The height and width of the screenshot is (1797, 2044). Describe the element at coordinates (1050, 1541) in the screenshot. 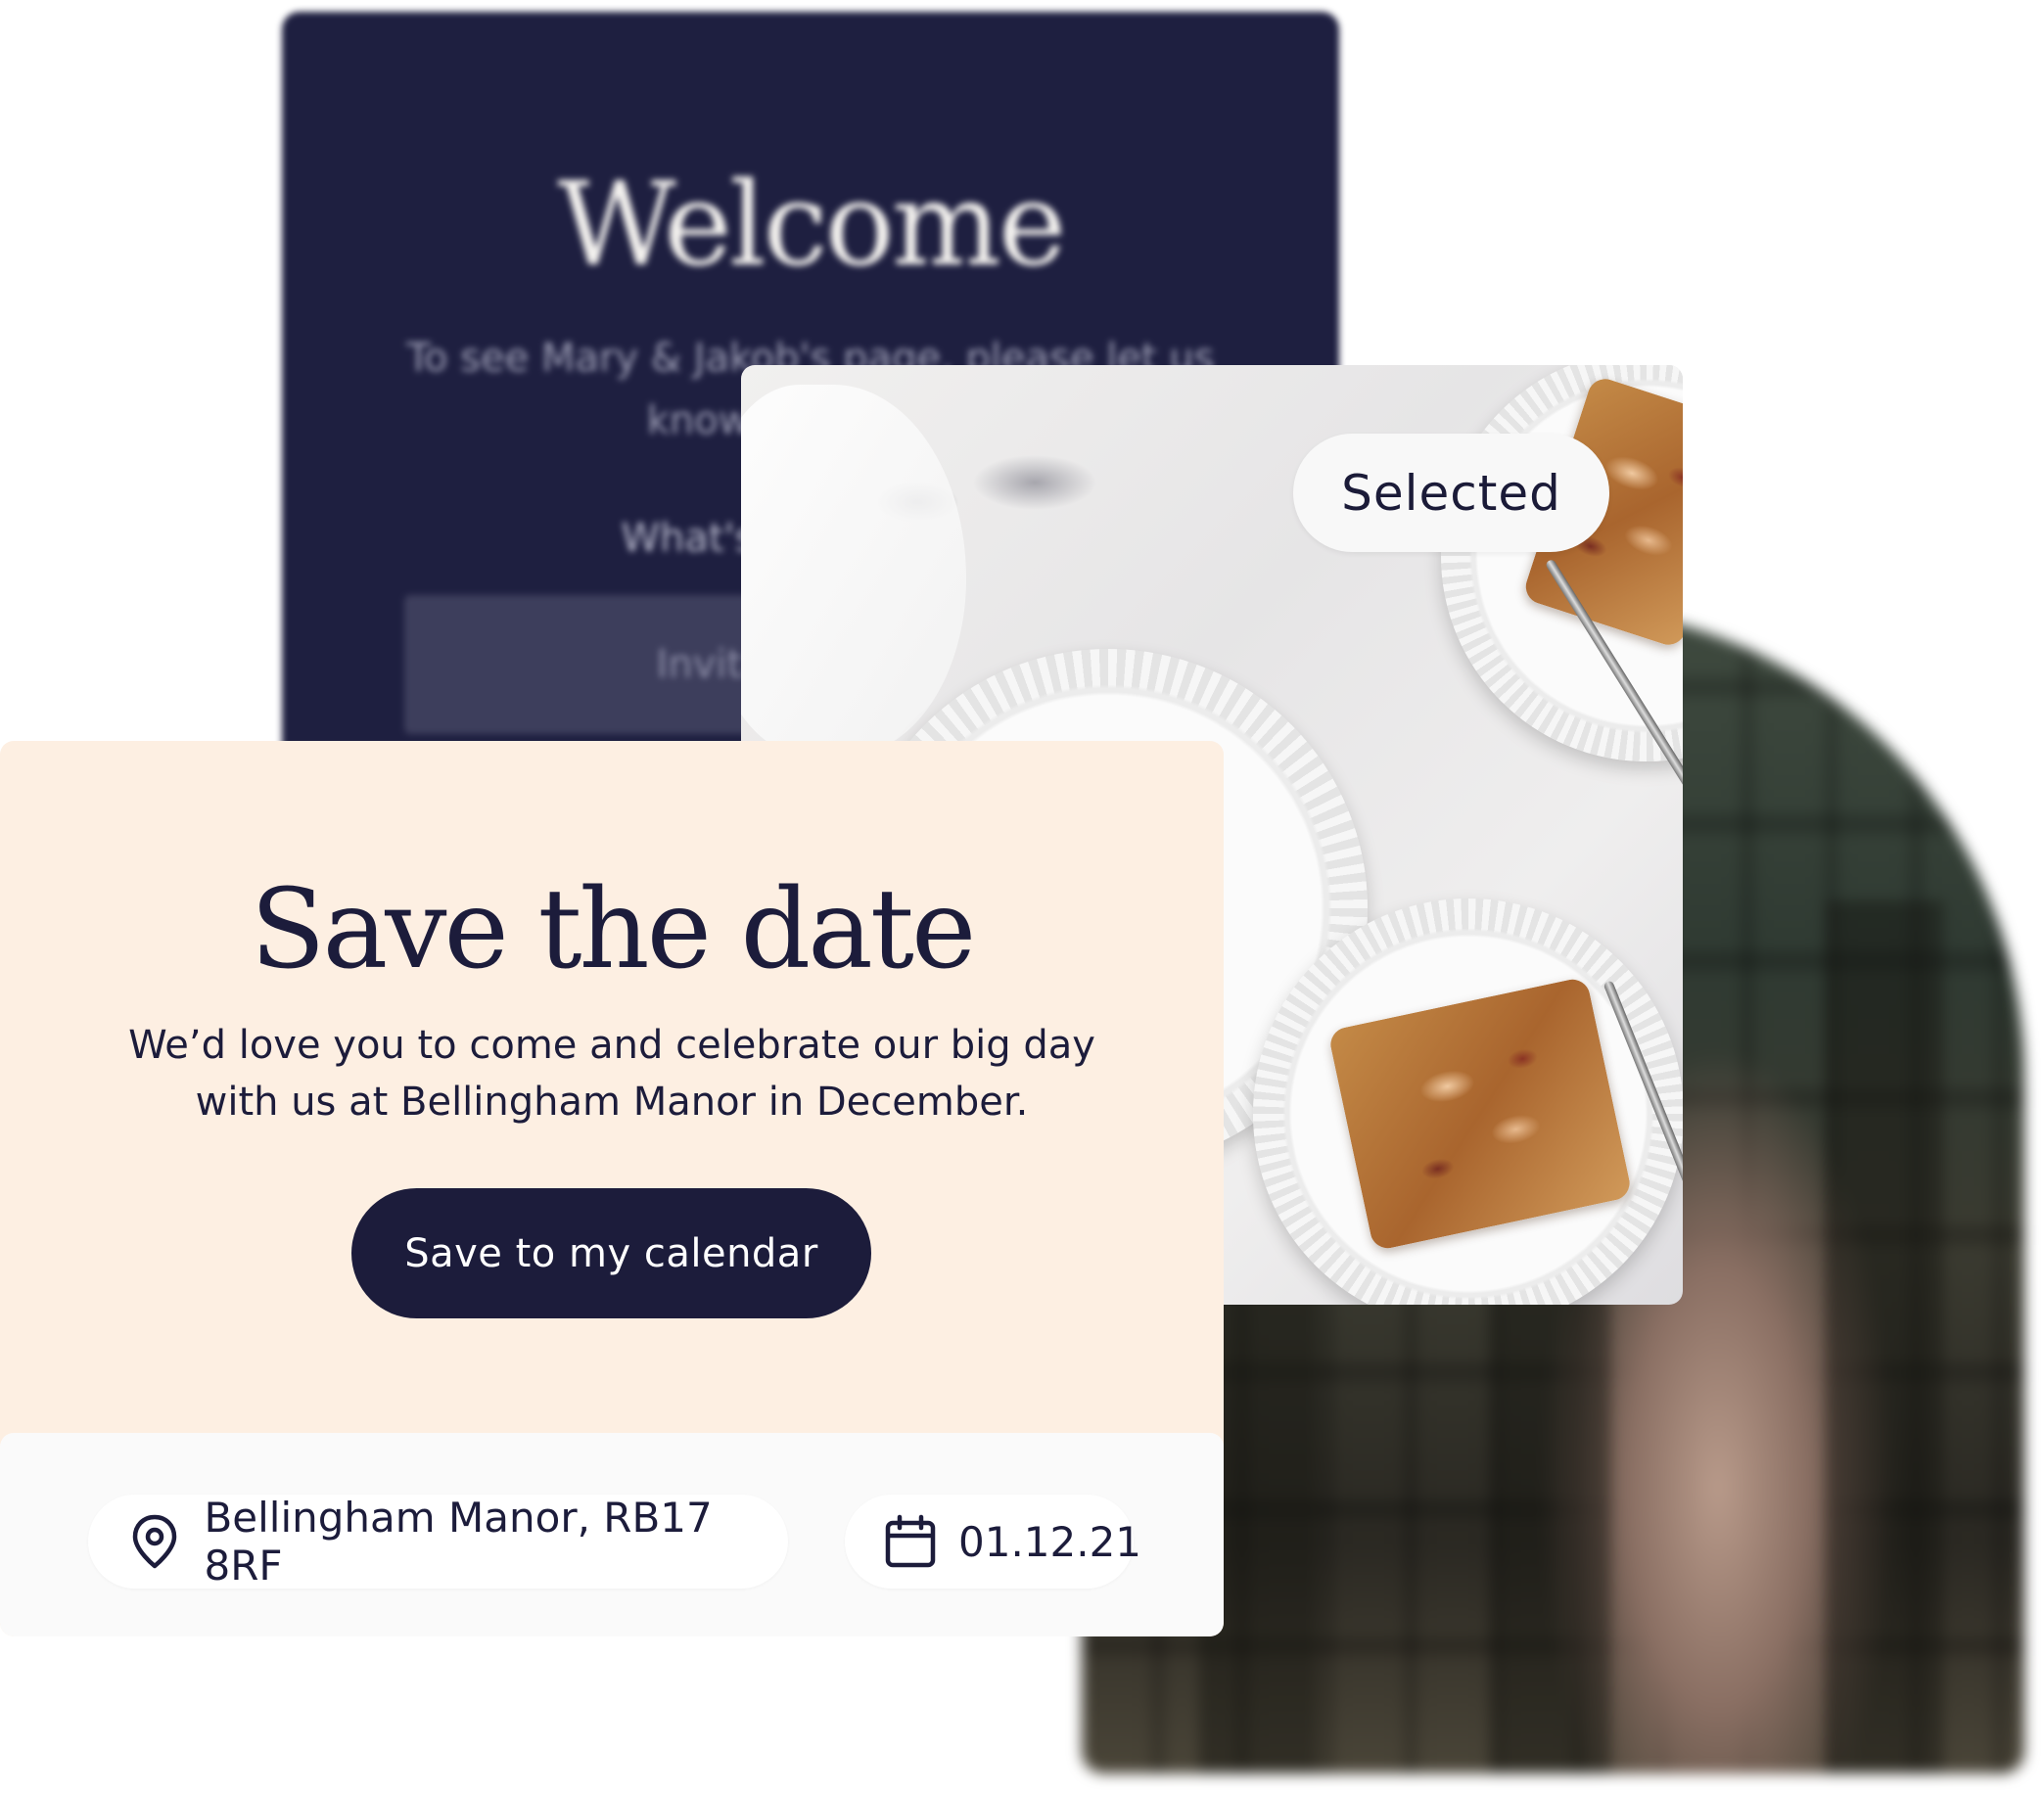

I see `date-text: 01.12.21` at that location.